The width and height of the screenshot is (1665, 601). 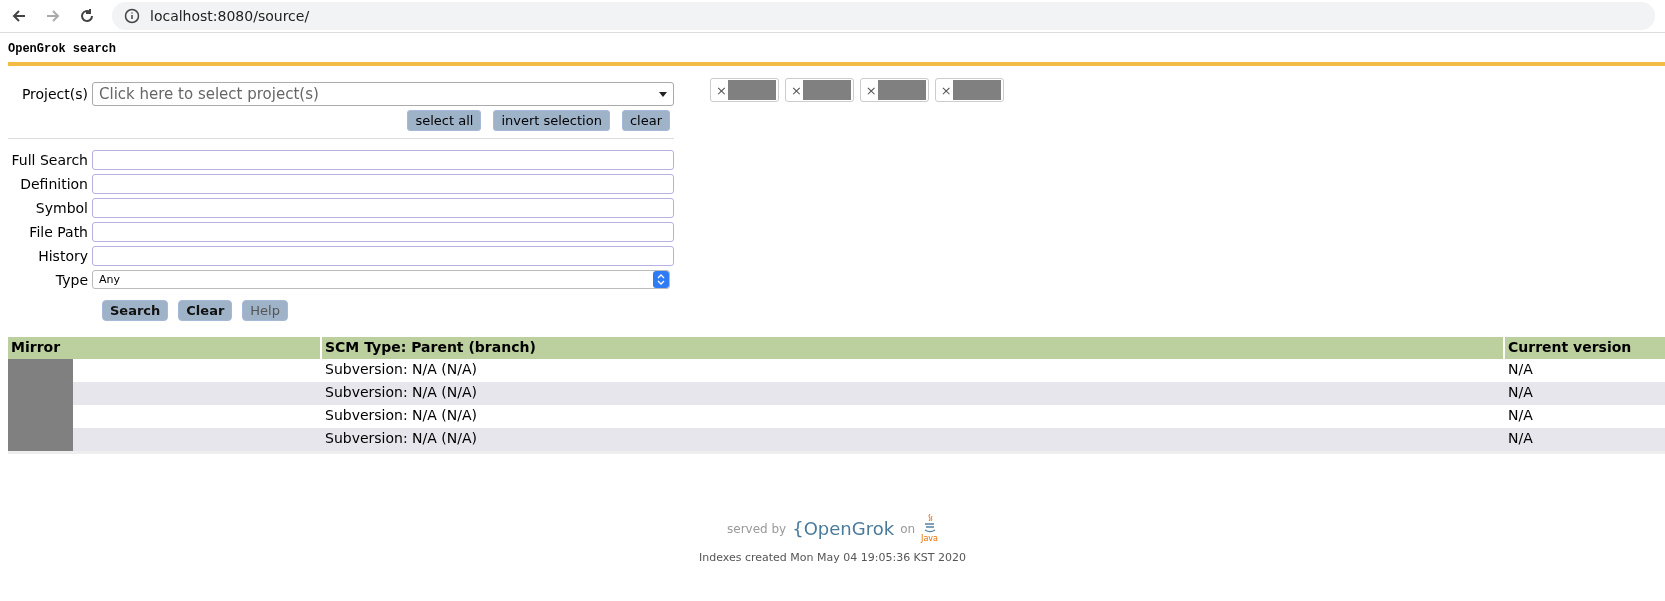 What do you see at coordinates (832, 557) in the screenshot?
I see `index-date-text: Indexes created Mon May 04 19:05:36 KST 2020` at bounding box center [832, 557].